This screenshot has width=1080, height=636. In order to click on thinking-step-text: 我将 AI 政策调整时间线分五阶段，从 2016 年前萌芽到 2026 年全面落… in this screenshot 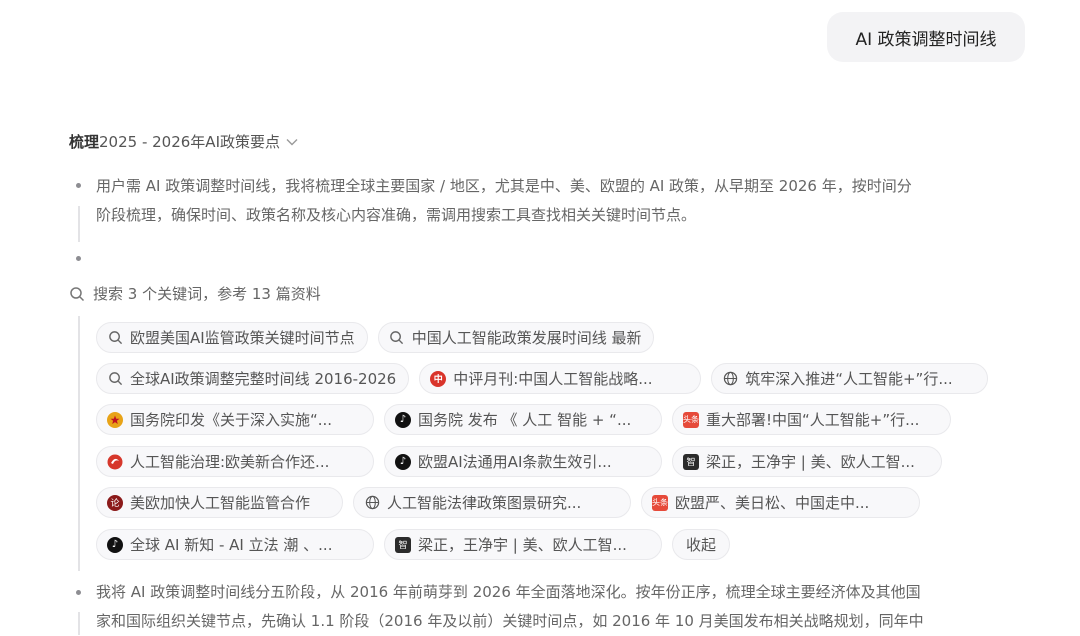, I will do `click(561, 607)`.